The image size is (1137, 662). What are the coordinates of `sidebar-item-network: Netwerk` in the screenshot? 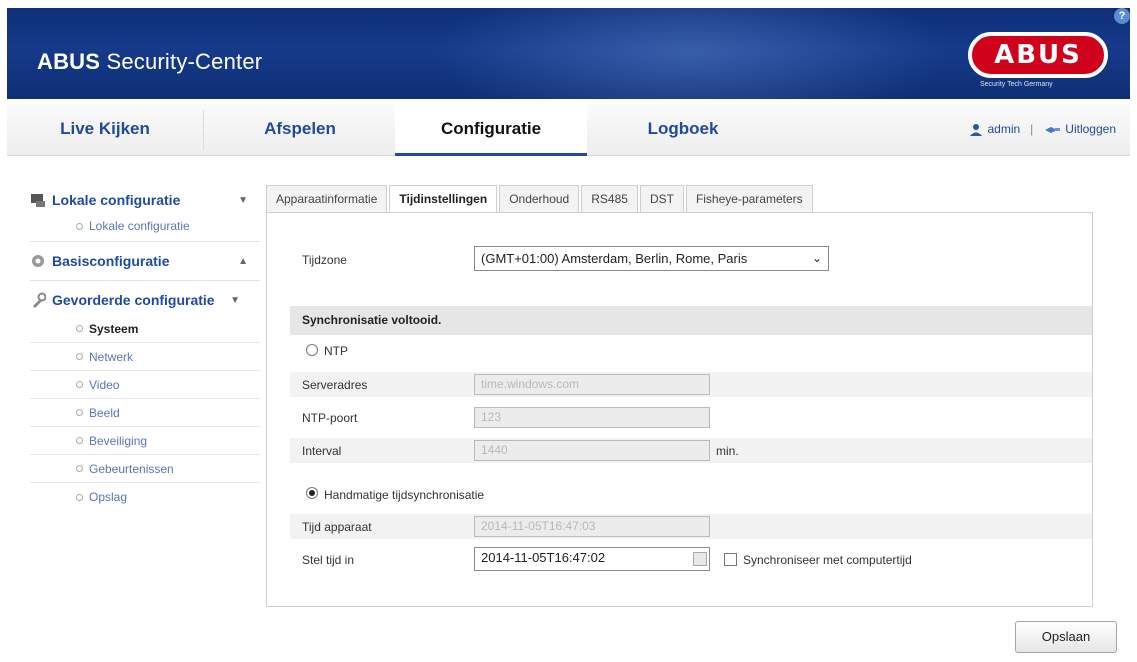 It's located at (145, 357).